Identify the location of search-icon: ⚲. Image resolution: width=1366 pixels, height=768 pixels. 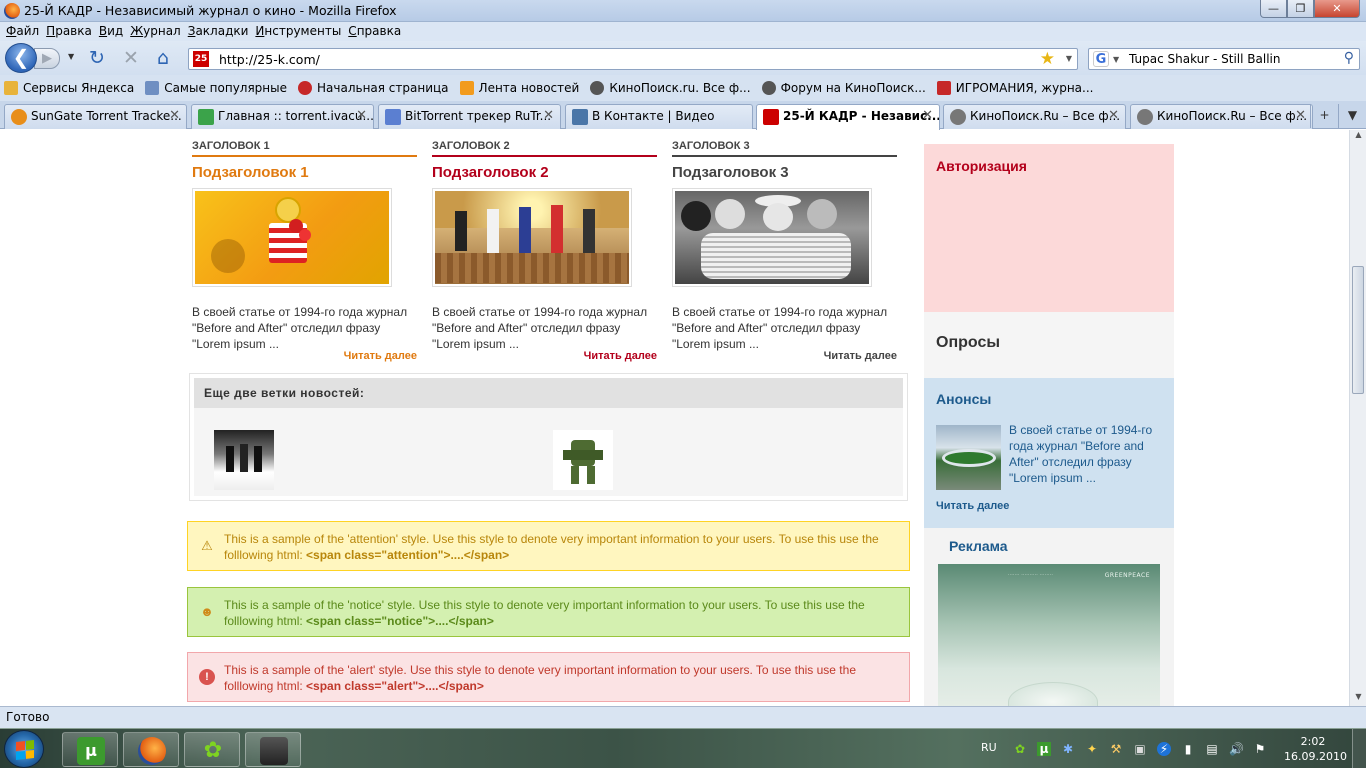
(1349, 58).